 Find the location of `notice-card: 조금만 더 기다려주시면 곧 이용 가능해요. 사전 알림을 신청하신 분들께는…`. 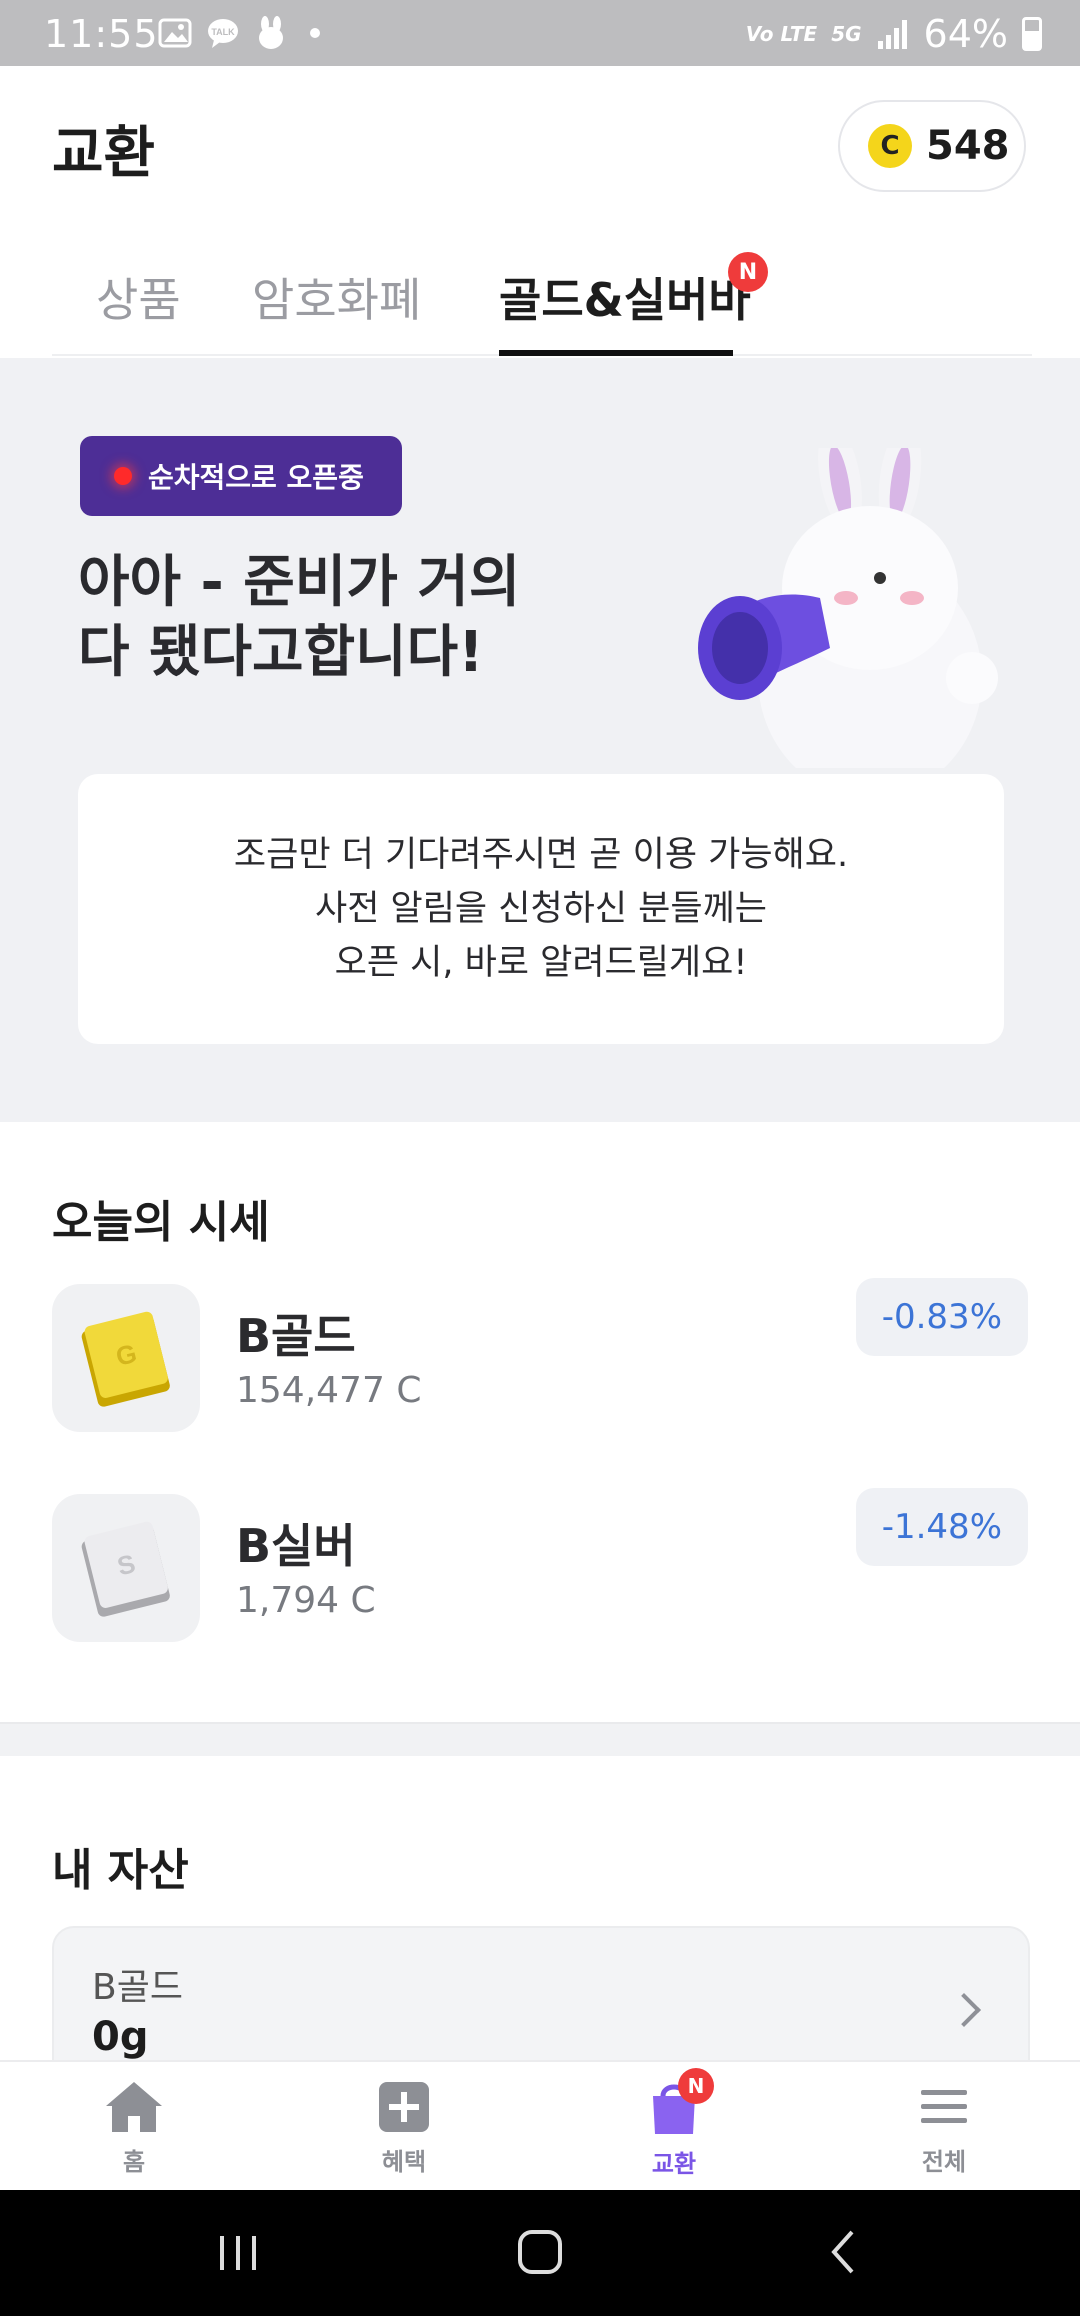

notice-card: 조금만 더 기다려주시면 곧 이용 가능해요. 사전 알림을 신청하신 분들께는… is located at coordinates (541, 909).